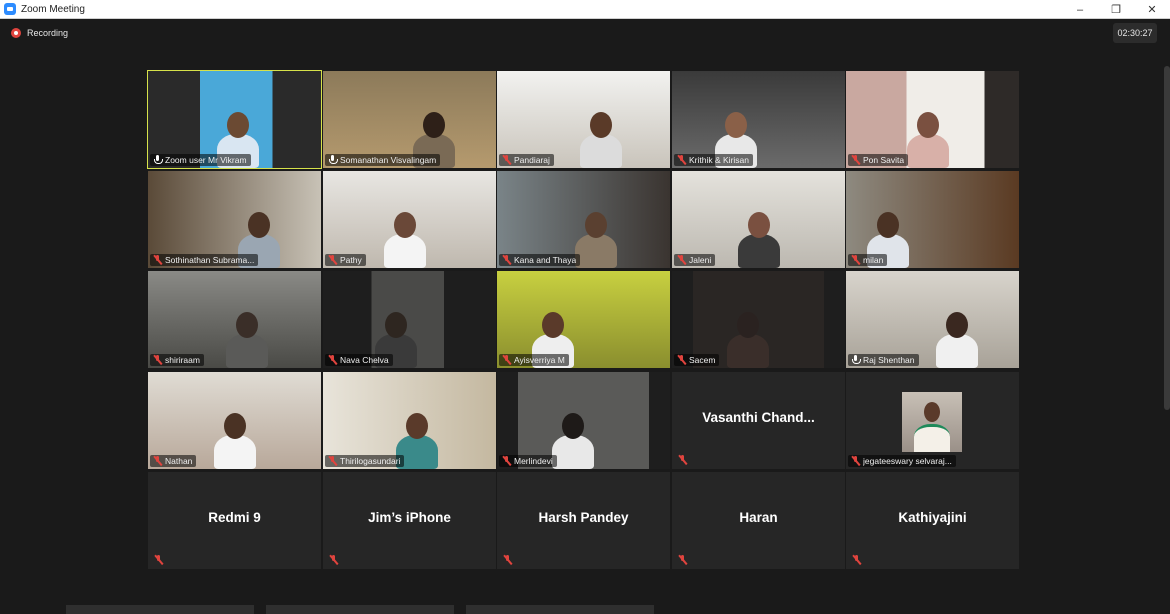  I want to click on participant-name: Pathy, so click(351, 260).